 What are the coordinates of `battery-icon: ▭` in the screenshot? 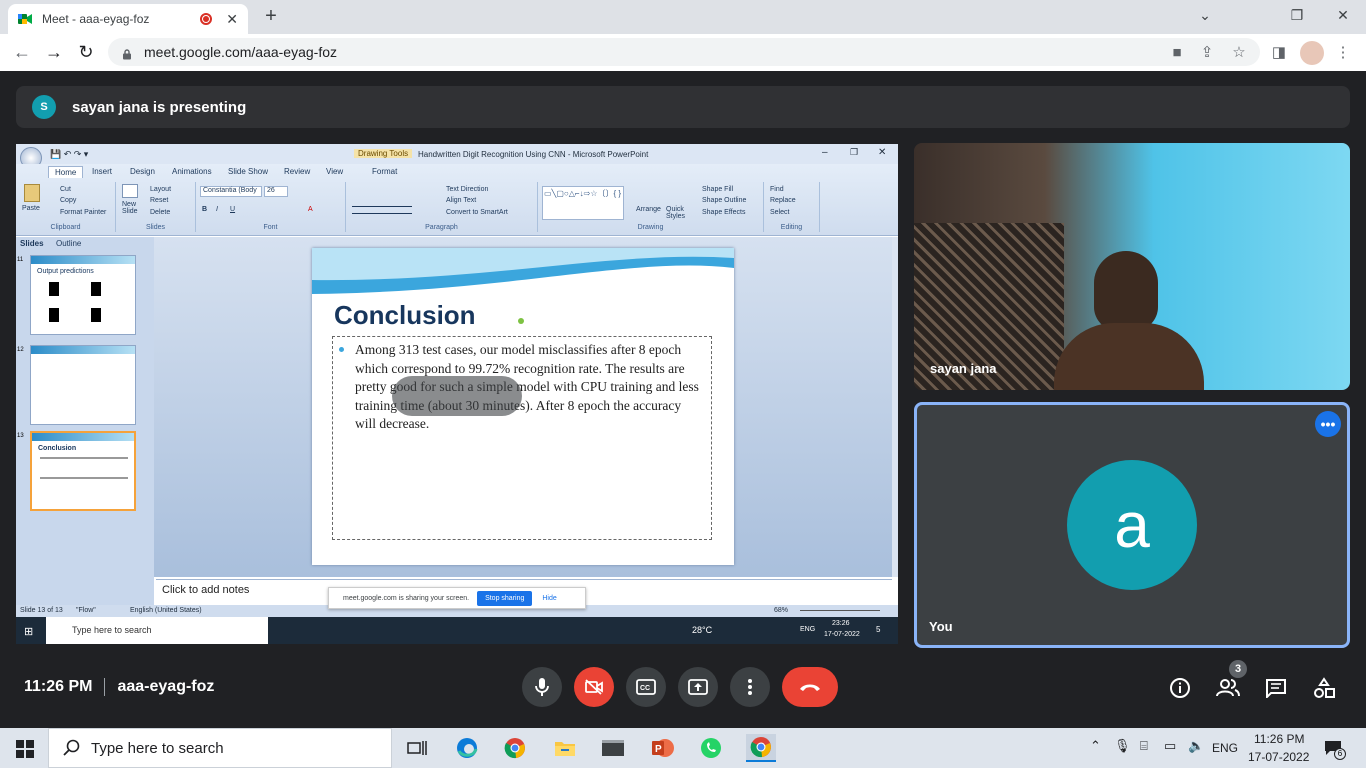 It's located at (1170, 746).